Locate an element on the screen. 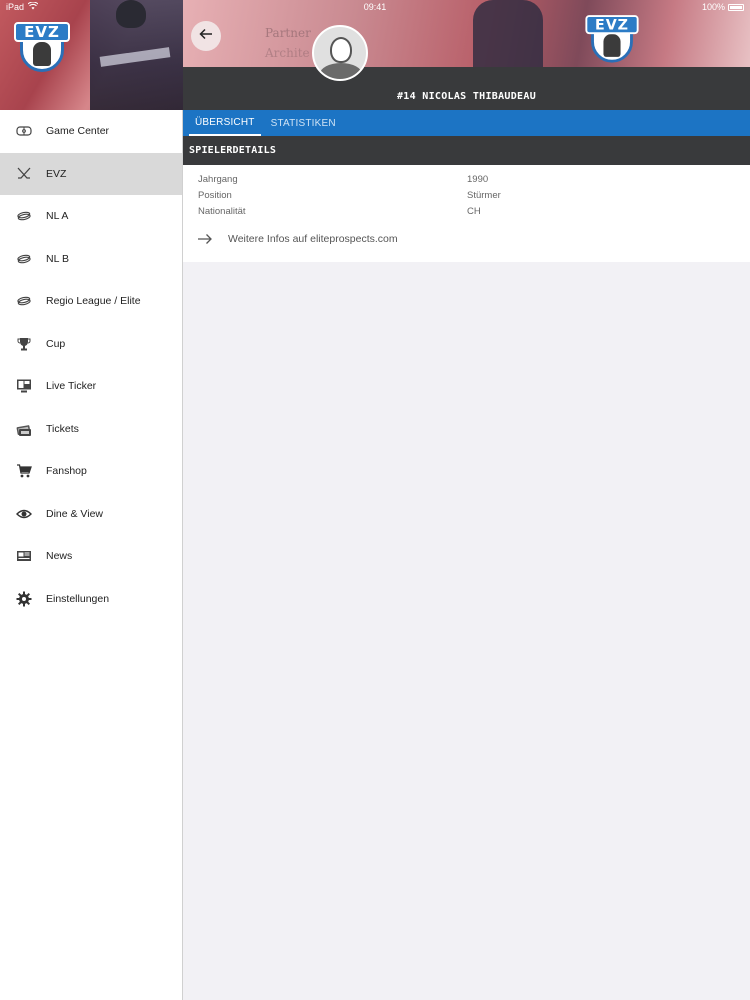 This screenshot has height=1000, width=750. detail-label: Jahrgang is located at coordinates (218, 179).